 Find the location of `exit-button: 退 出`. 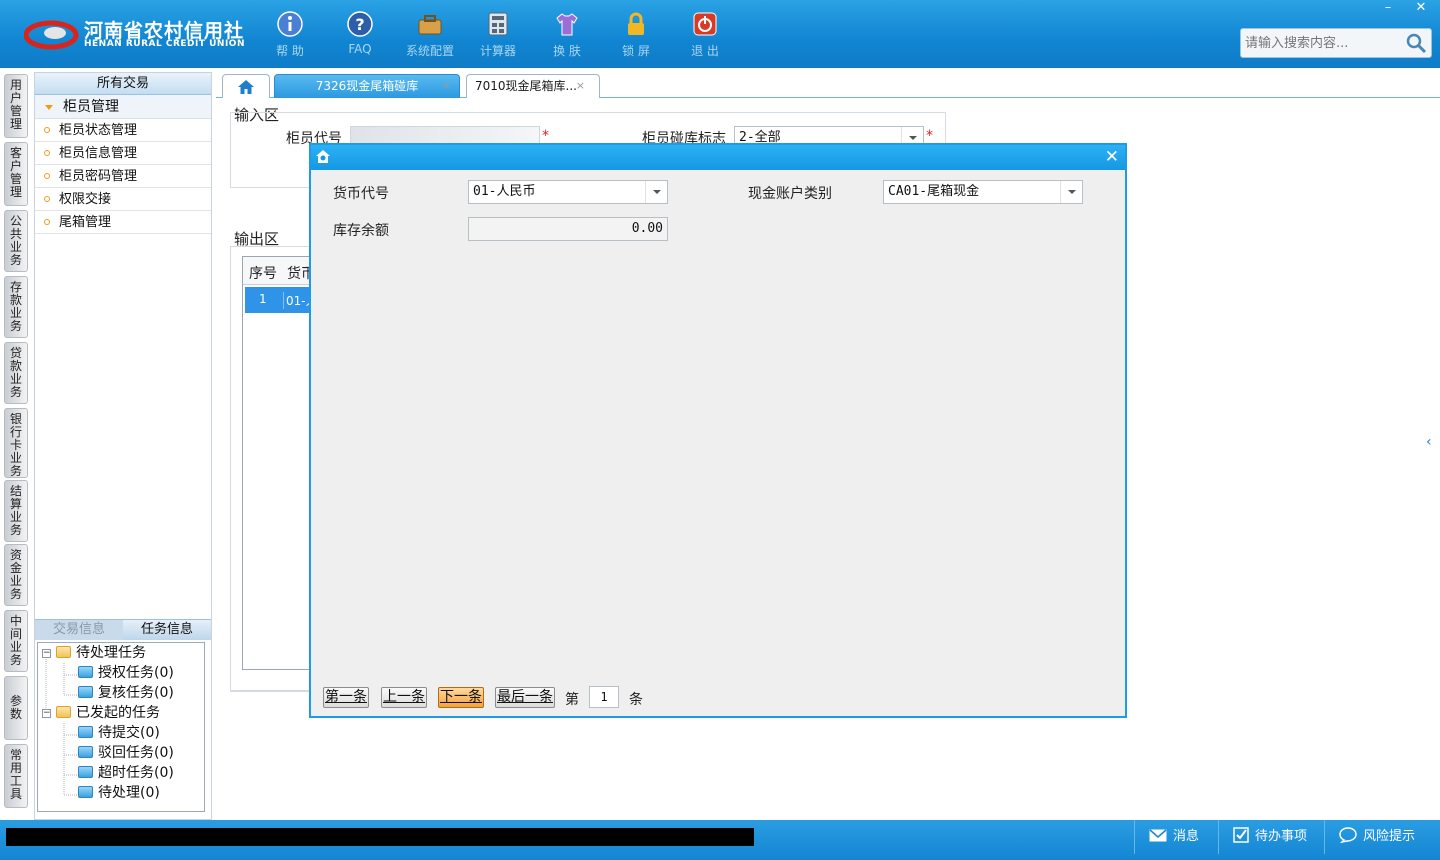

exit-button: 退 出 is located at coordinates (705, 35).